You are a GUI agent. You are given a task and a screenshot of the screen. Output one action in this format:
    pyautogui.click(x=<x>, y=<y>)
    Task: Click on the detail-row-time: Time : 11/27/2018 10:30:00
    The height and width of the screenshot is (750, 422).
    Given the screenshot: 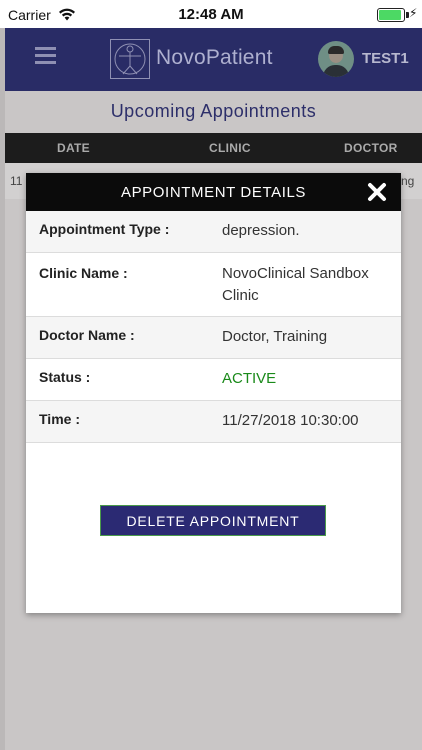 What is the action you would take?
    pyautogui.click(x=213, y=422)
    